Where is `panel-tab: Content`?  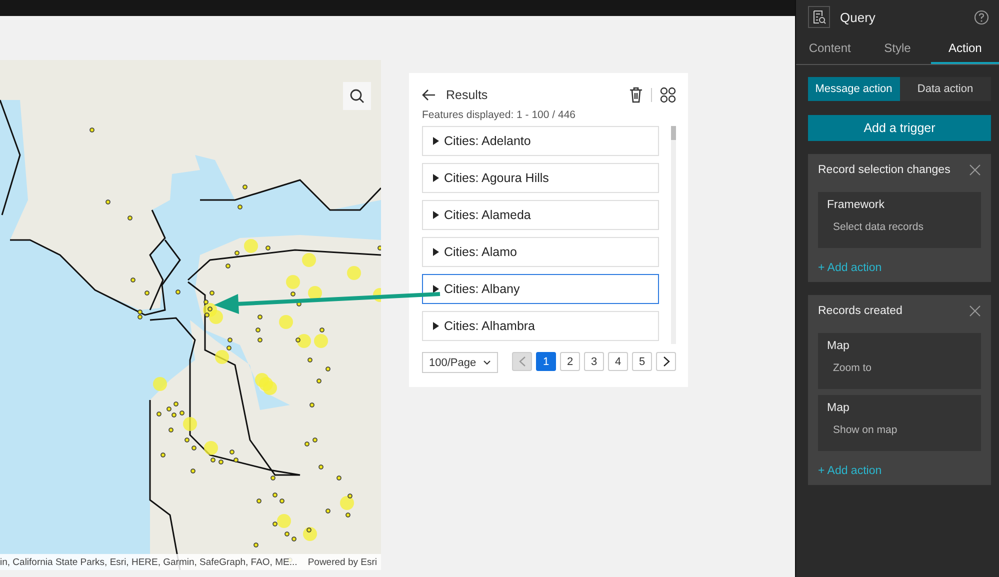 panel-tab: Content is located at coordinates (830, 49).